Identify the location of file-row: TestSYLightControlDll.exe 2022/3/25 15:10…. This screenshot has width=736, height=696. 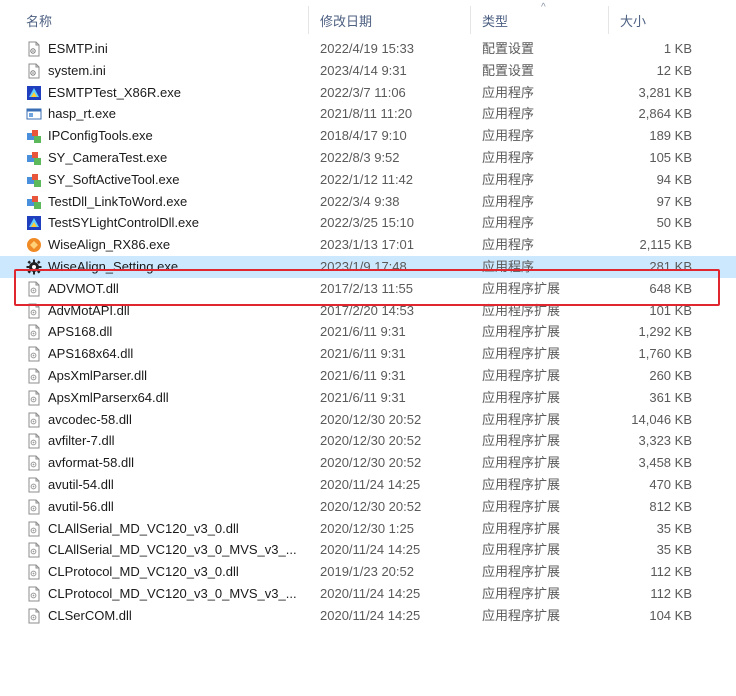
(368, 223).